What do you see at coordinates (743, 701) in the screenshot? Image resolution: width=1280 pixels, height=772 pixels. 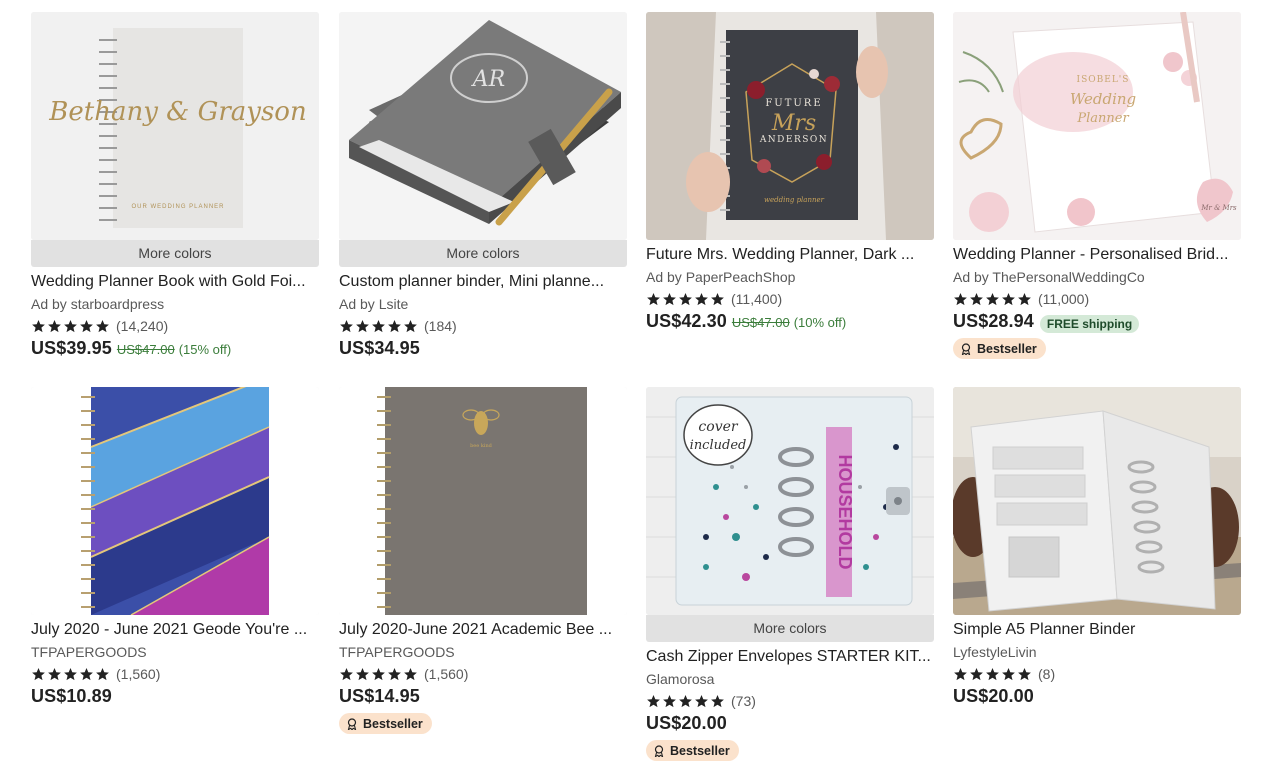 I see `review-count: (73)` at bounding box center [743, 701].